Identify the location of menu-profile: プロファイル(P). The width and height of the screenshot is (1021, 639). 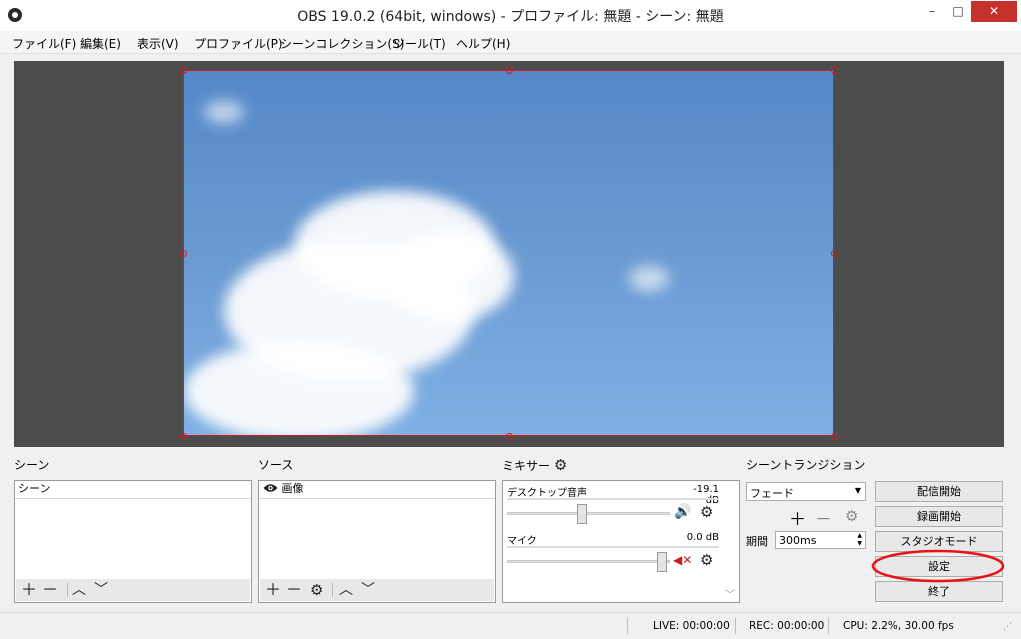
(238, 43).